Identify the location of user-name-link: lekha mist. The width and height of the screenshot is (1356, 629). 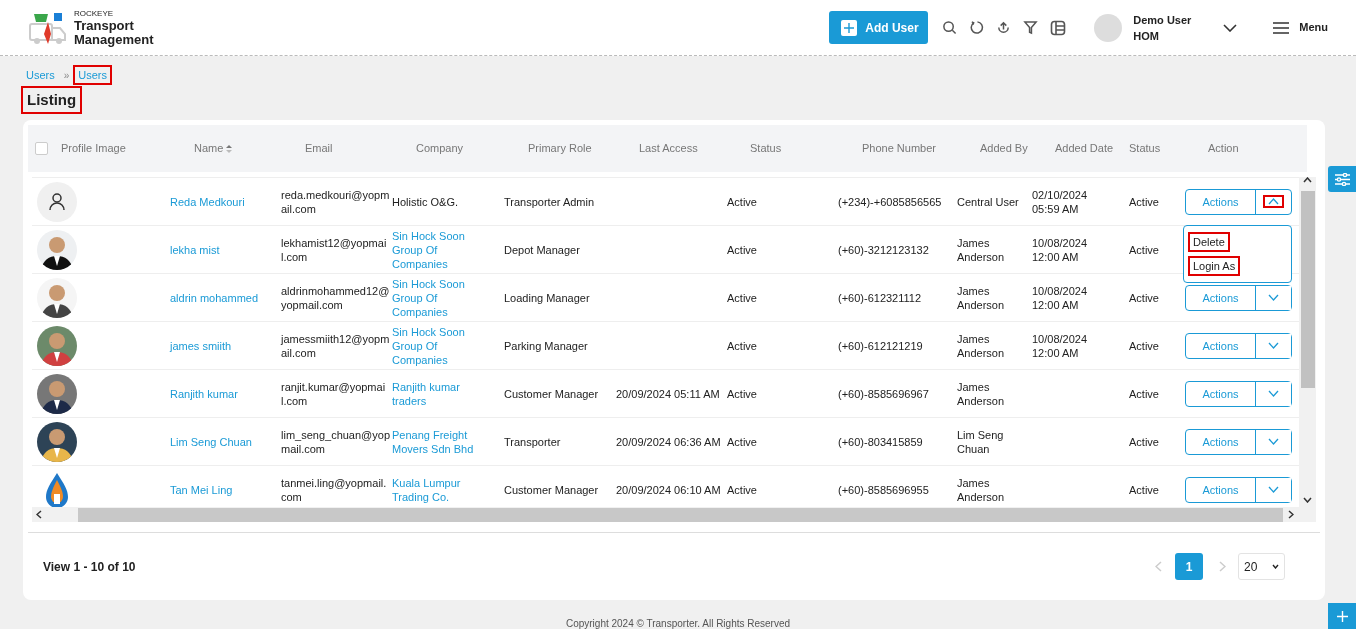
(195, 249).